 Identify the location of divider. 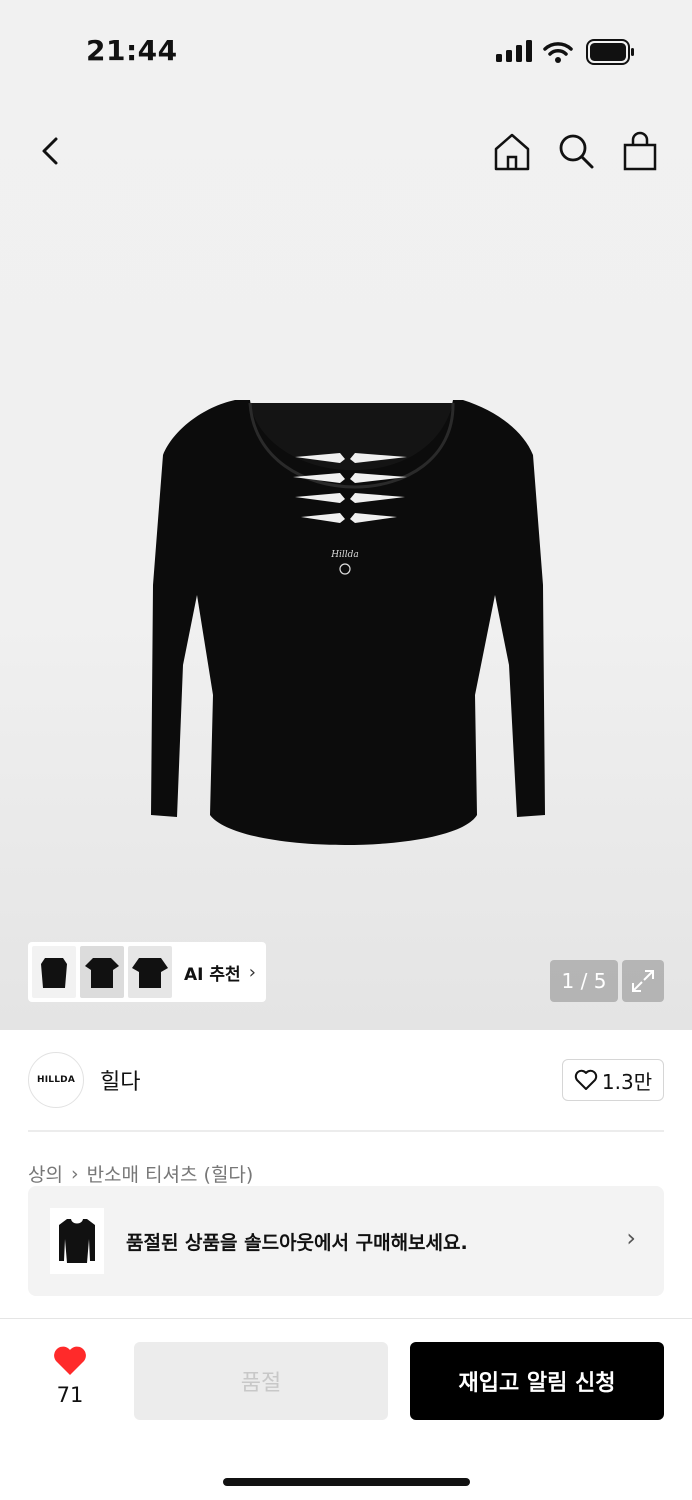
(346, 1131).